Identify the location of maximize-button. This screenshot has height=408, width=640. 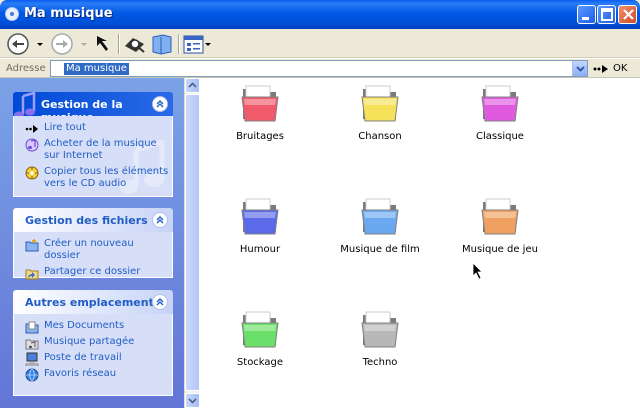
(606, 14).